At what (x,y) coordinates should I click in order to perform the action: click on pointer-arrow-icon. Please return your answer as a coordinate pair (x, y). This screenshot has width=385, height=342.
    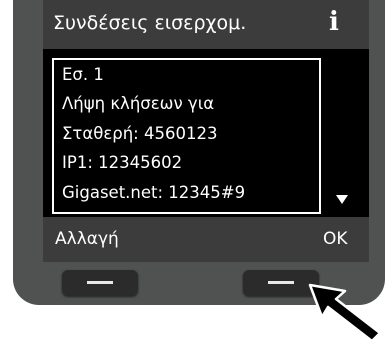
    Looking at the image, I should click on (345, 312).